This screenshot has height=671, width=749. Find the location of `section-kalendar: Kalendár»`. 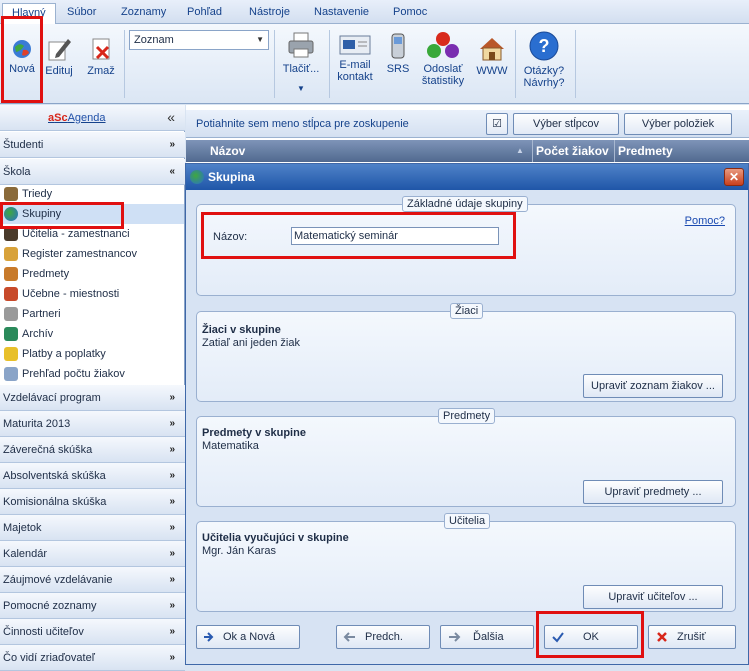

section-kalendar: Kalendár» is located at coordinates (92, 554).